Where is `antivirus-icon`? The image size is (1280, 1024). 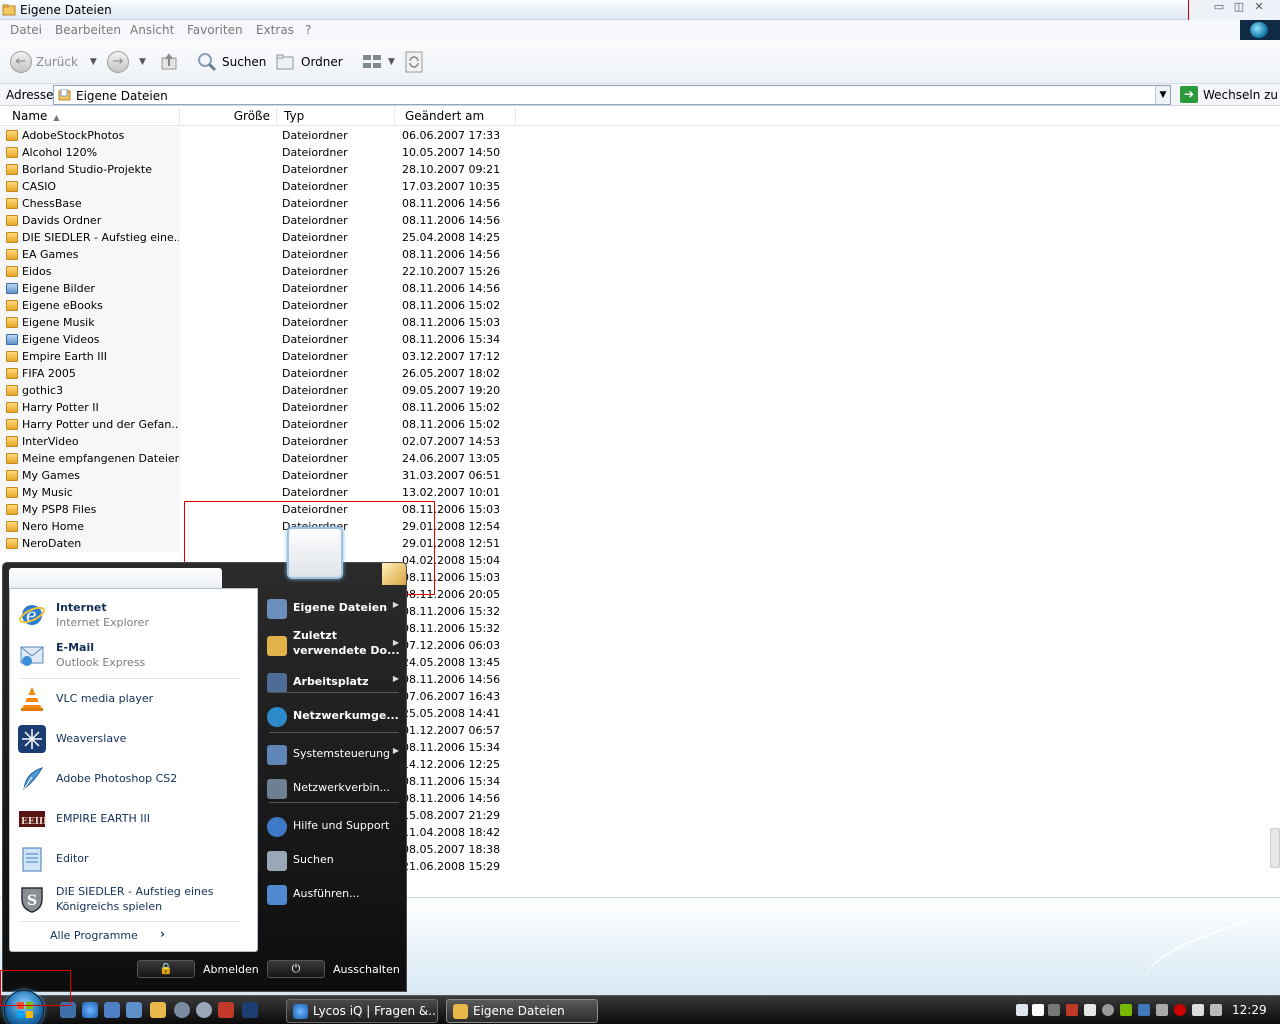
antivirus-icon is located at coordinates (1072, 1010).